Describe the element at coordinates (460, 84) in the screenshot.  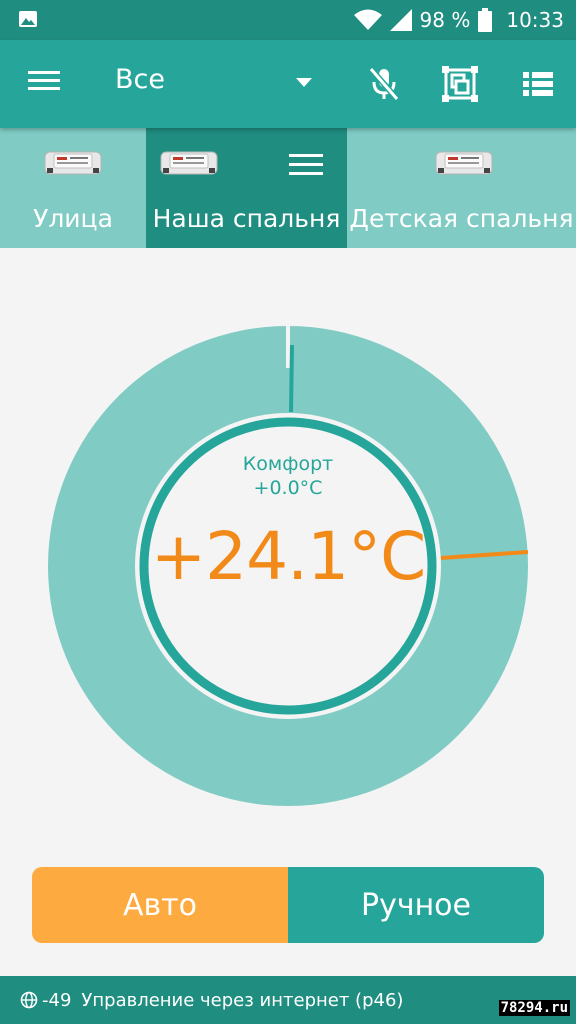
I see `group-frame-icon` at that location.